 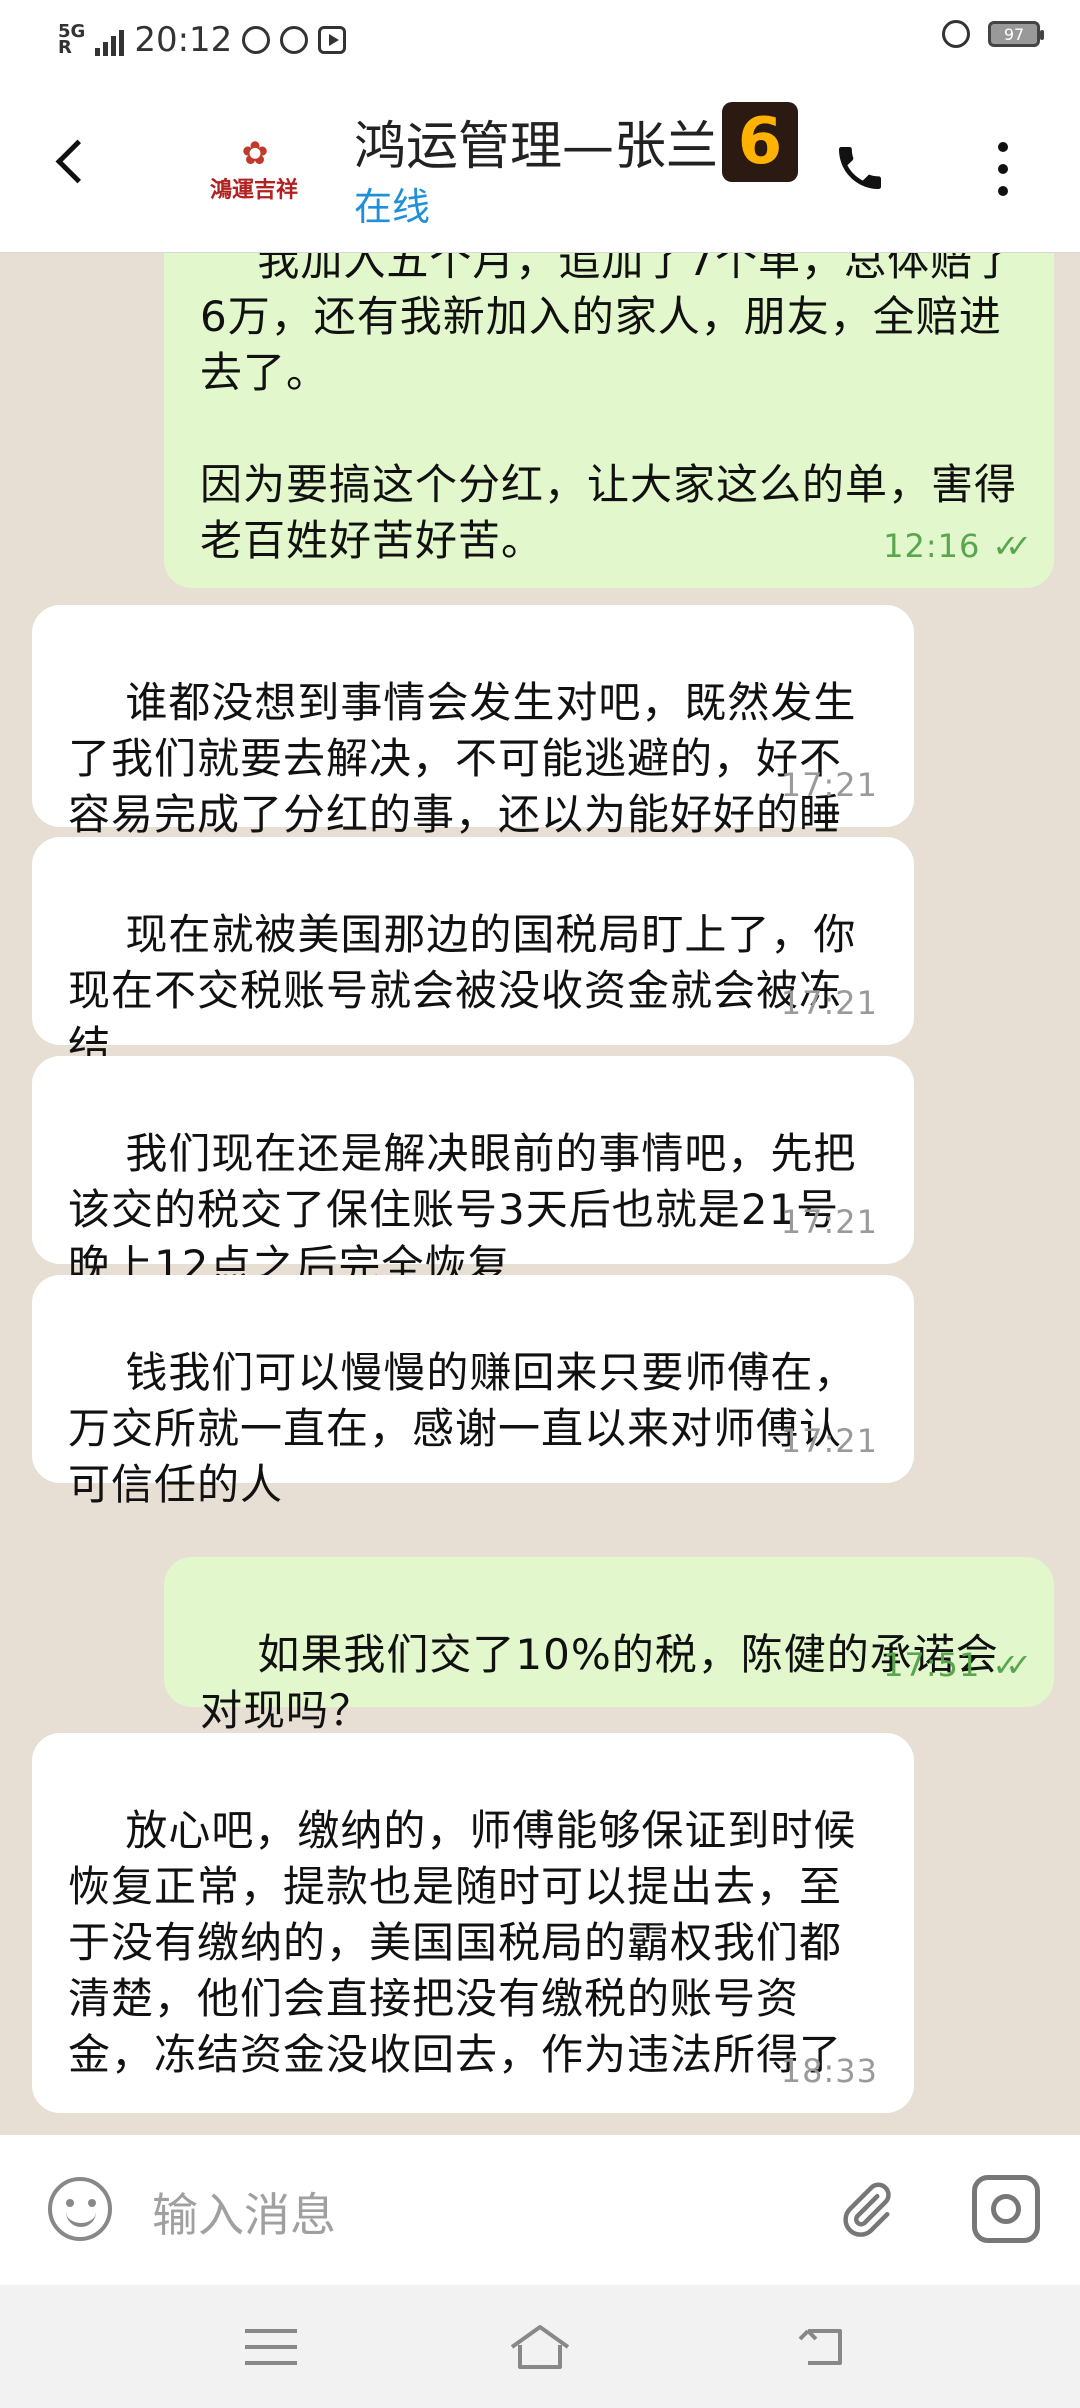 I want to click on message-text: 钱我们可以慢慢的赚回来只要师傅在，万交所就一直在，感谢一直以来对师傅认可信任的人, so click(x=462, y=1428).